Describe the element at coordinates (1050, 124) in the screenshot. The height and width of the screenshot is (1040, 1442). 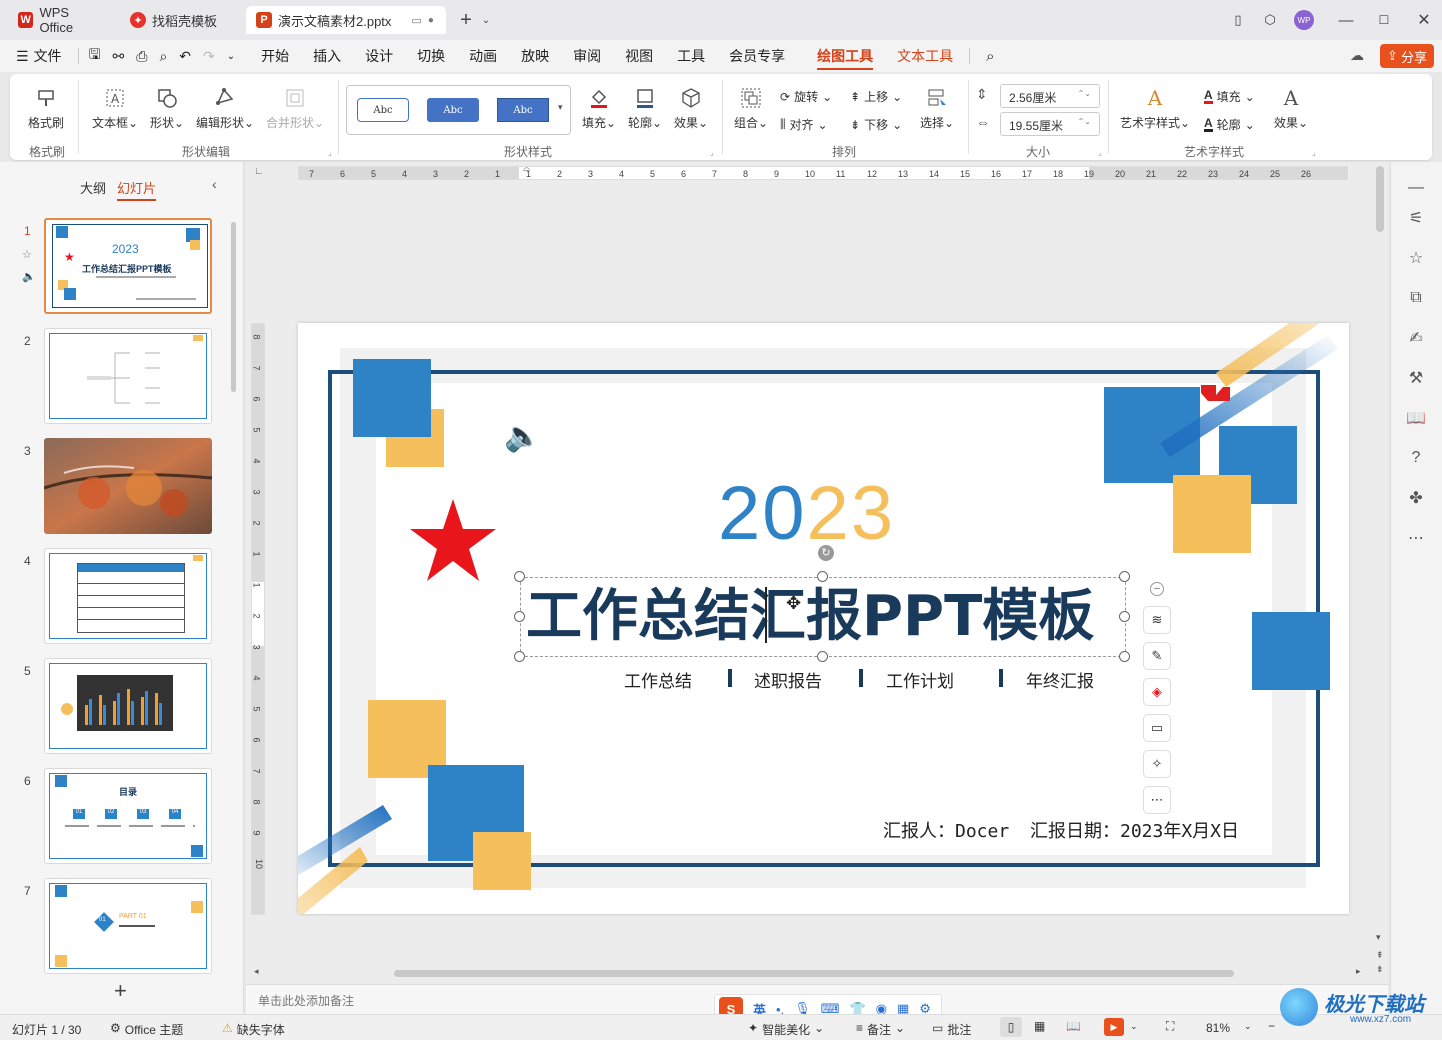
I see `width-input: 19.55厘米 ⌃⌄` at that location.